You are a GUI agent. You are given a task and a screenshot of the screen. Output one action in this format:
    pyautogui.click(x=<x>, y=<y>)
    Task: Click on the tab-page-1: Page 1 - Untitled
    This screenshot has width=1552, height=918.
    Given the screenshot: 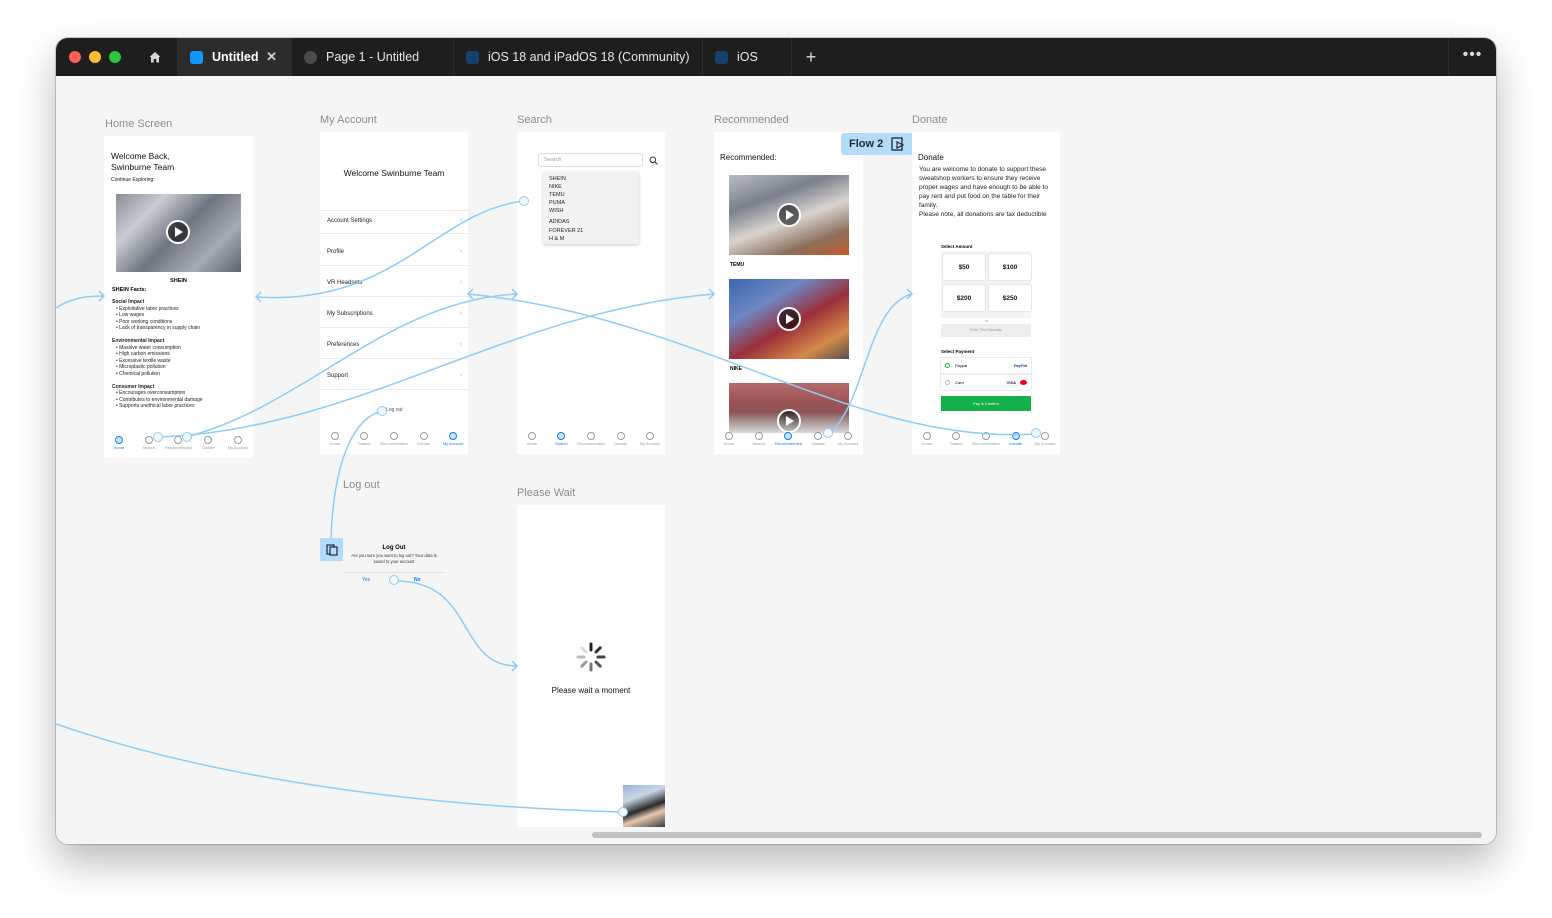 What is the action you would take?
    pyautogui.click(x=372, y=57)
    